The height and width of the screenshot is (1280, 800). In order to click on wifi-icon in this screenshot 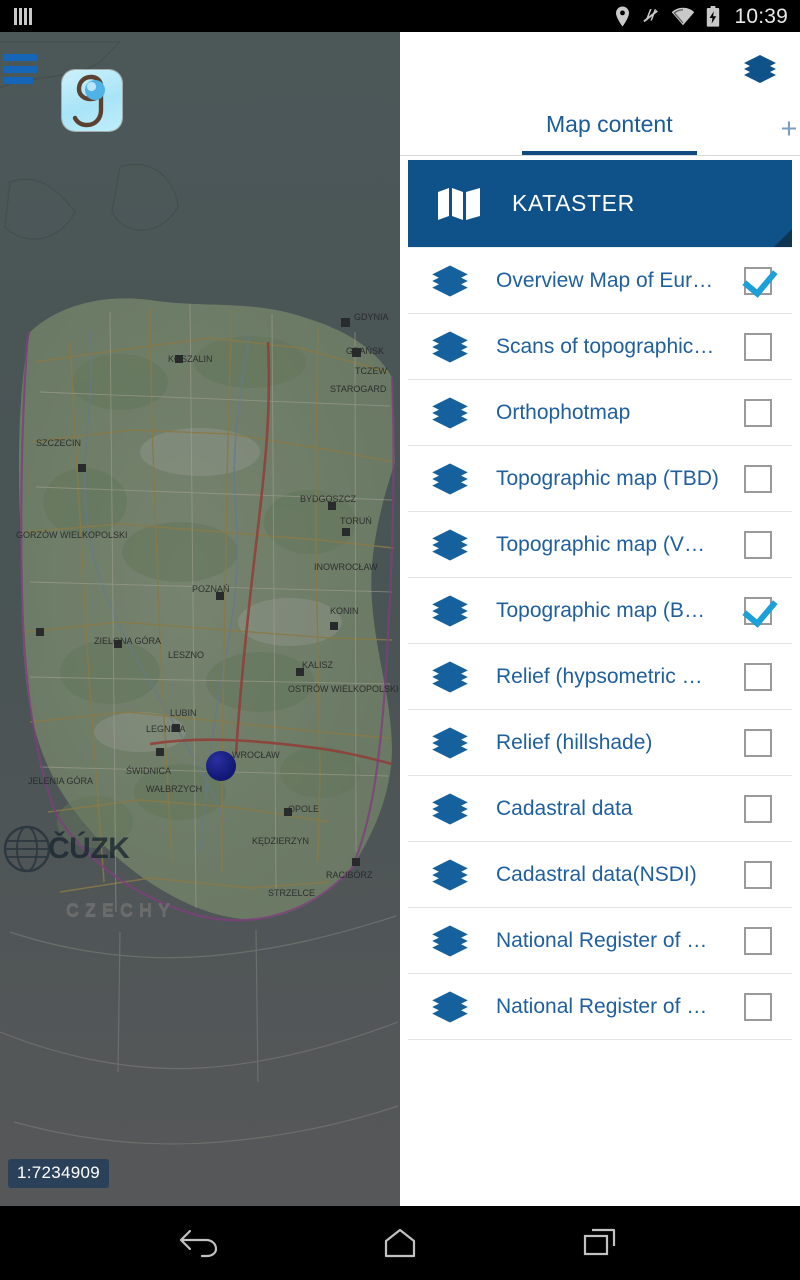, I will do `click(683, 16)`.